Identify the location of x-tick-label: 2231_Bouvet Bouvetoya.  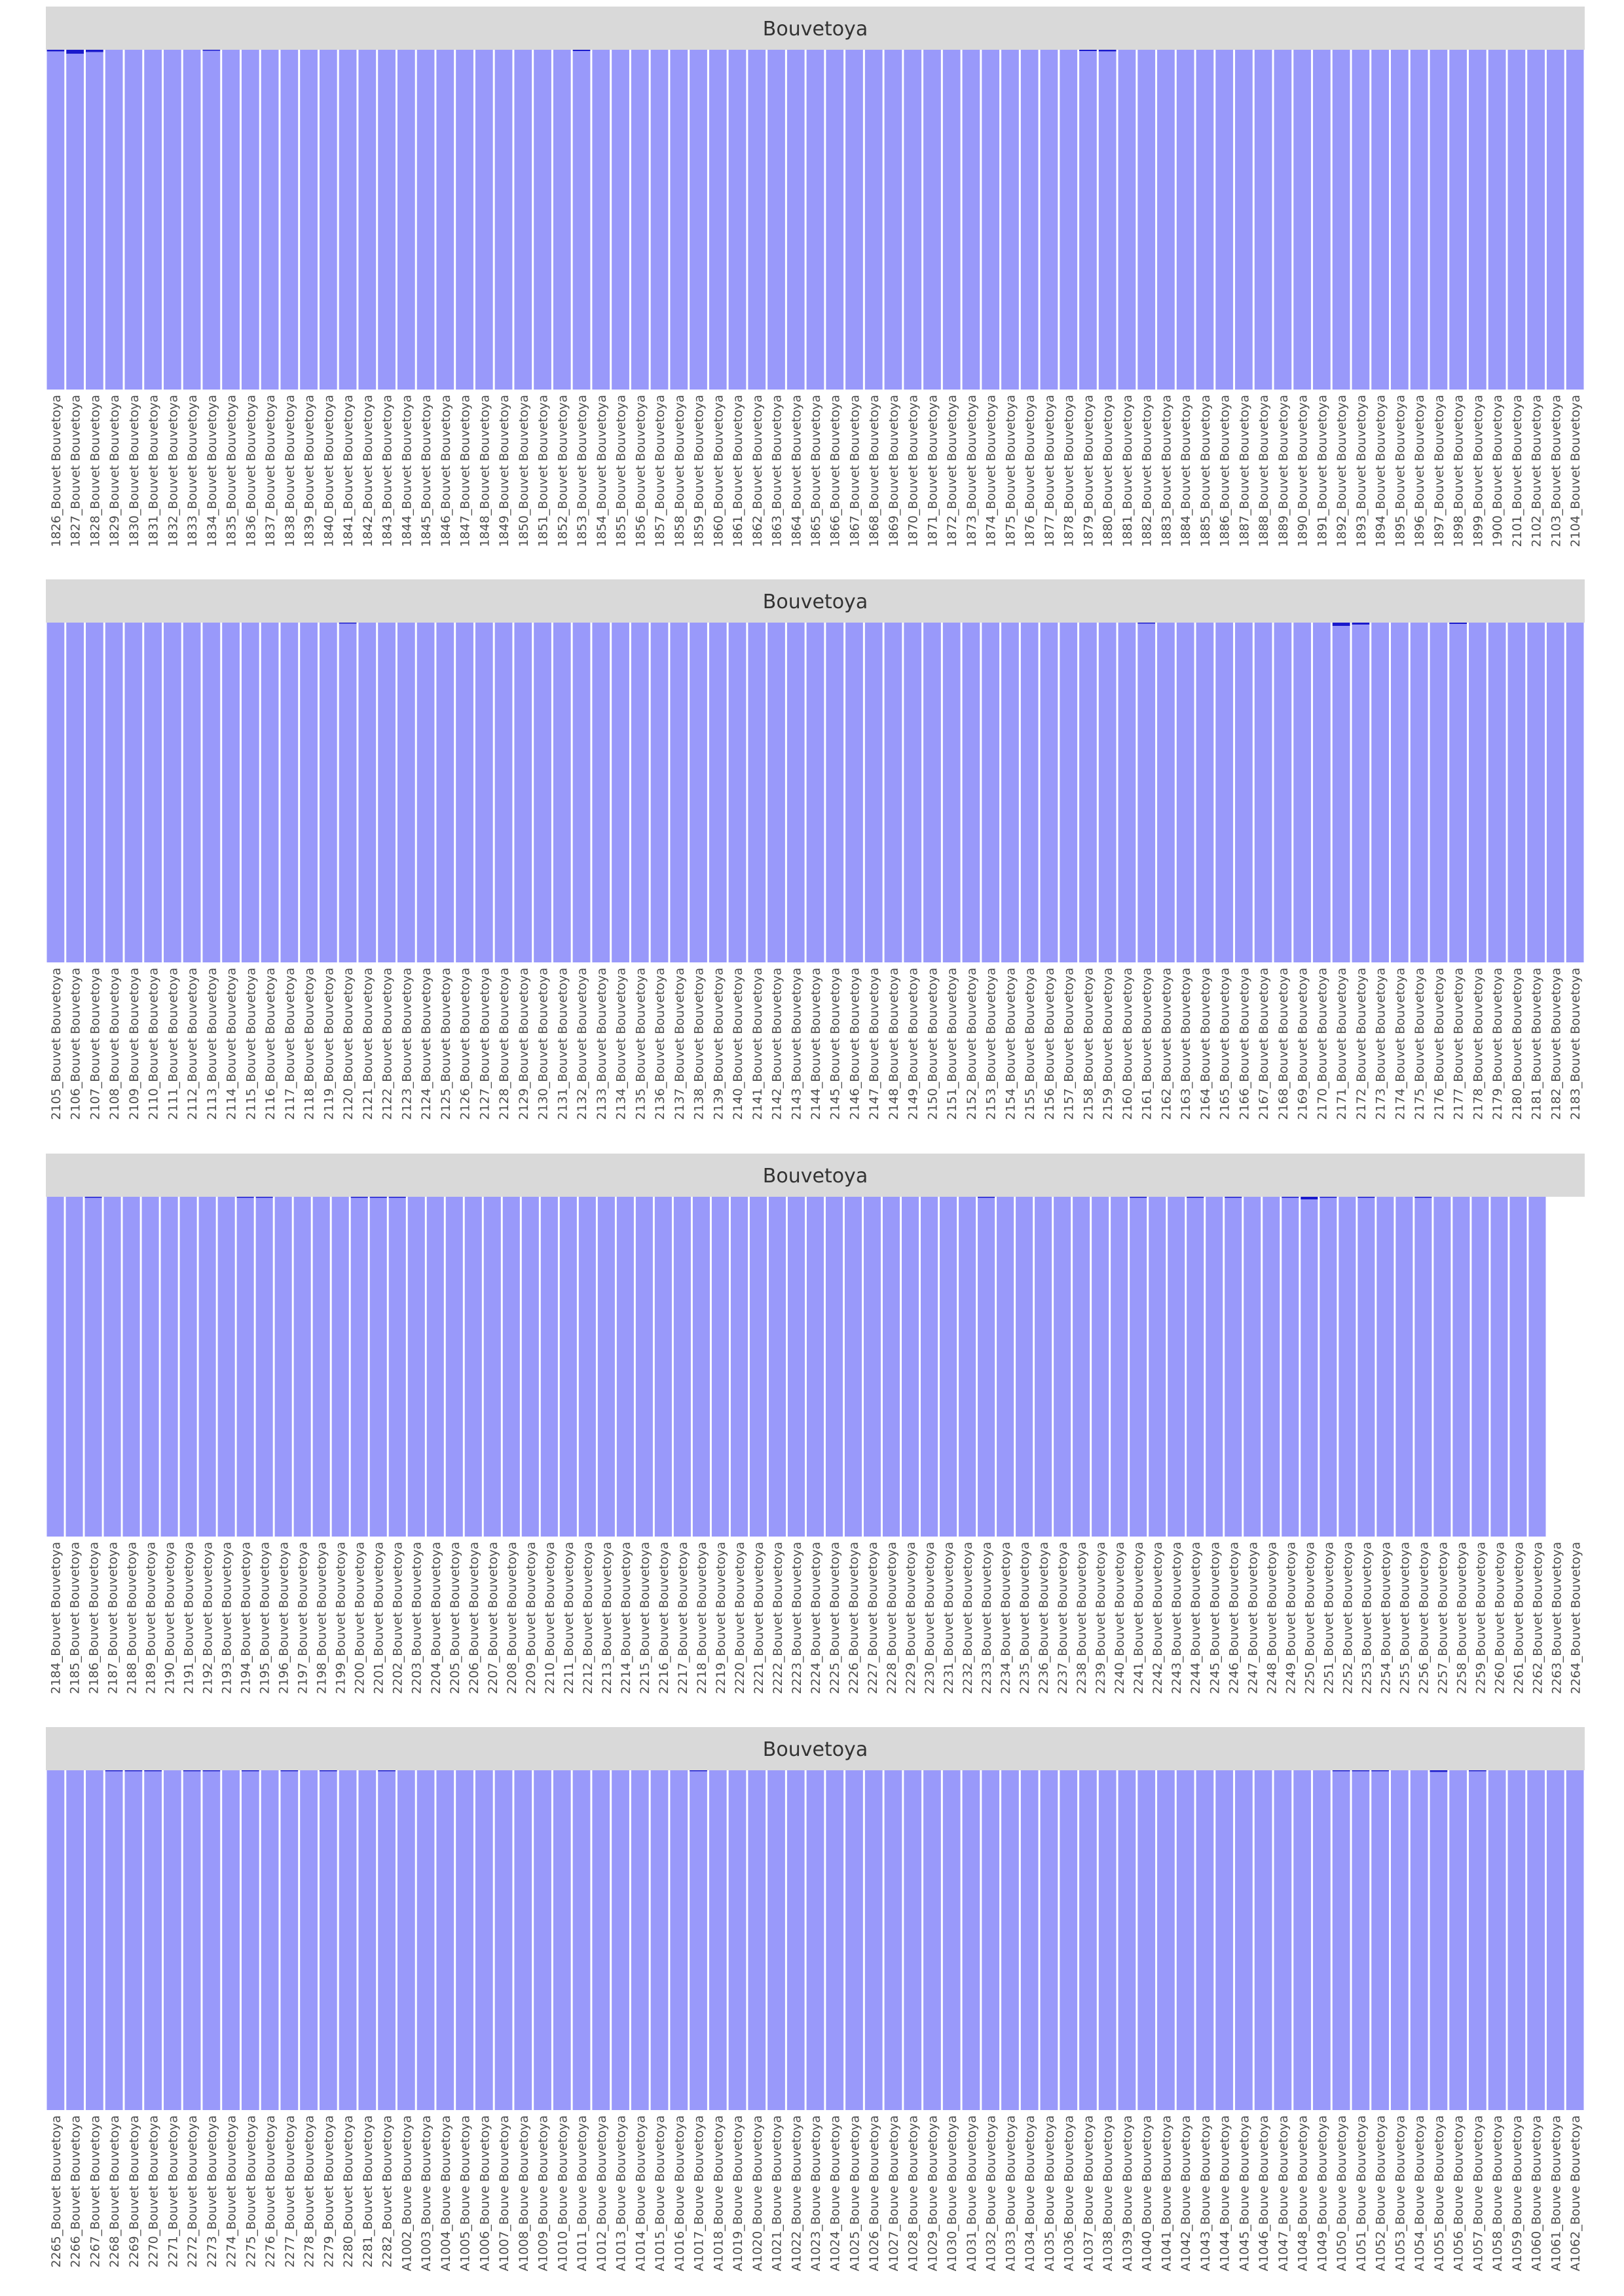
(949, 1618).